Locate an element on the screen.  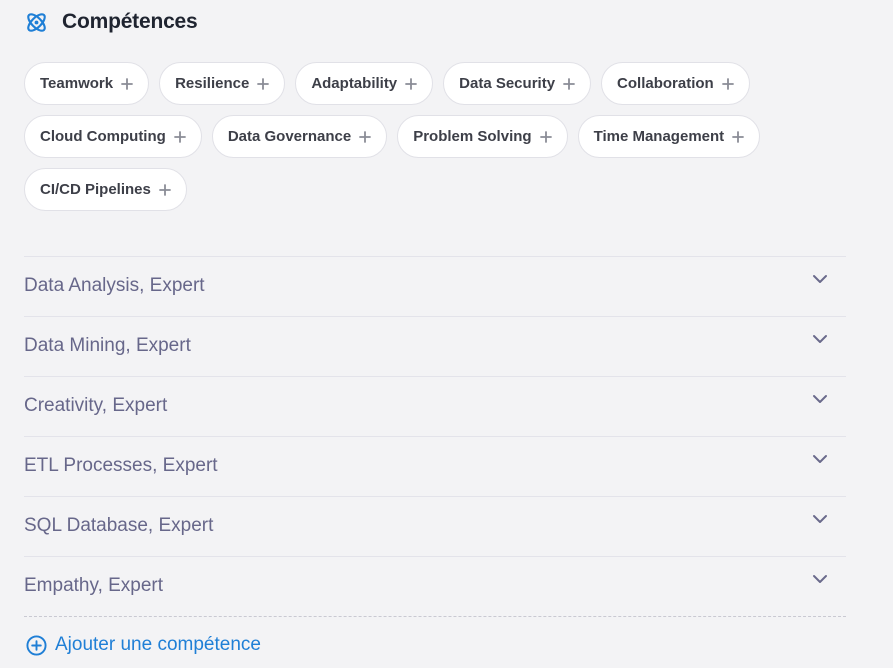
skill-chip-label: Adaptability is located at coordinates (354, 83).